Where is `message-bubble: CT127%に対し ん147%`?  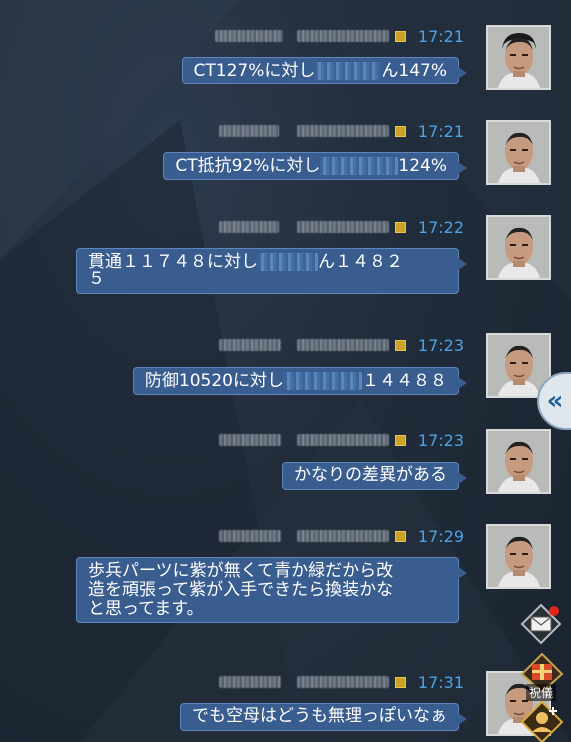 message-bubble: CT127%に対し ん147% is located at coordinates (324, 70).